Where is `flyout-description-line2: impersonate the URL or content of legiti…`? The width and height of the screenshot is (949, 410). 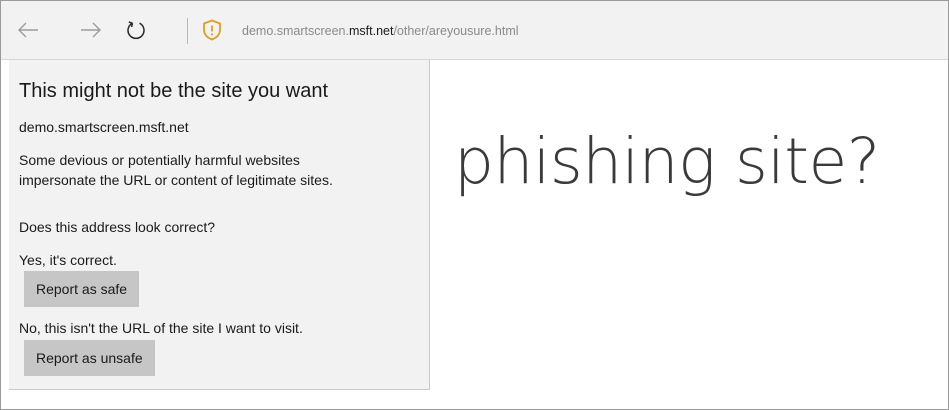
flyout-description-line2: impersonate the URL or content of legiti… is located at coordinates (176, 180).